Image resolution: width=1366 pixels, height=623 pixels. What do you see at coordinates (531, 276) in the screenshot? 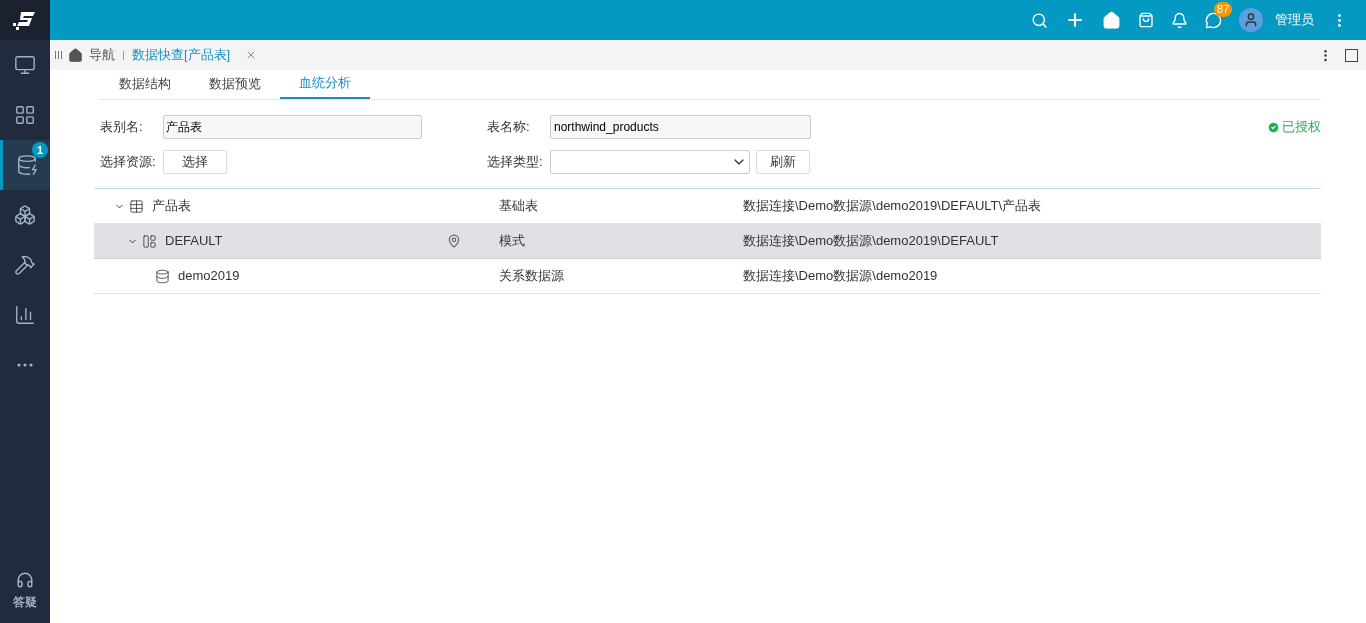
I see `type-cell-text: 关系数据源` at bounding box center [531, 276].